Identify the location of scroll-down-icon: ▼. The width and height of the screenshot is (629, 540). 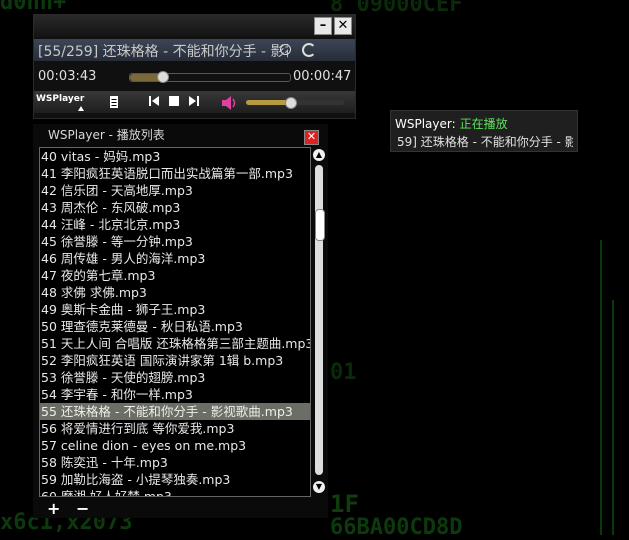
(319, 487).